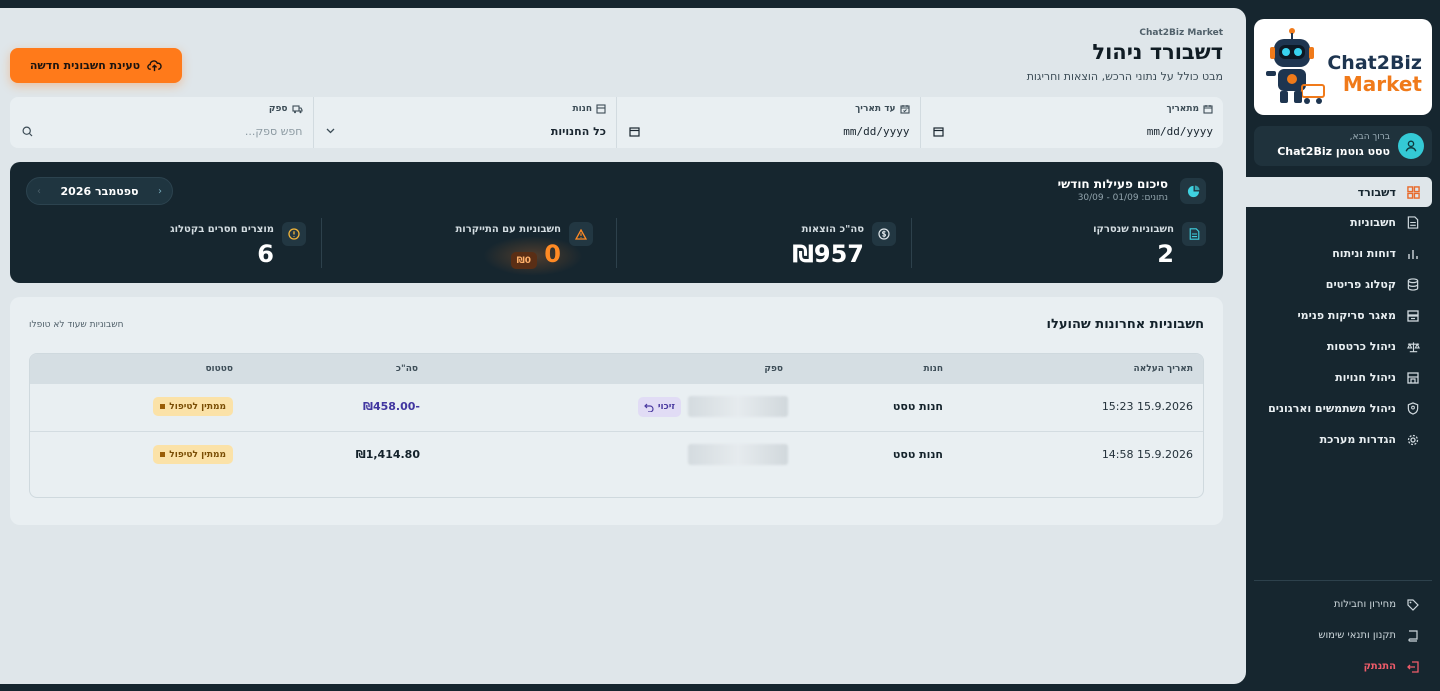  I want to click on stat-badge: ₪0, so click(523, 260).